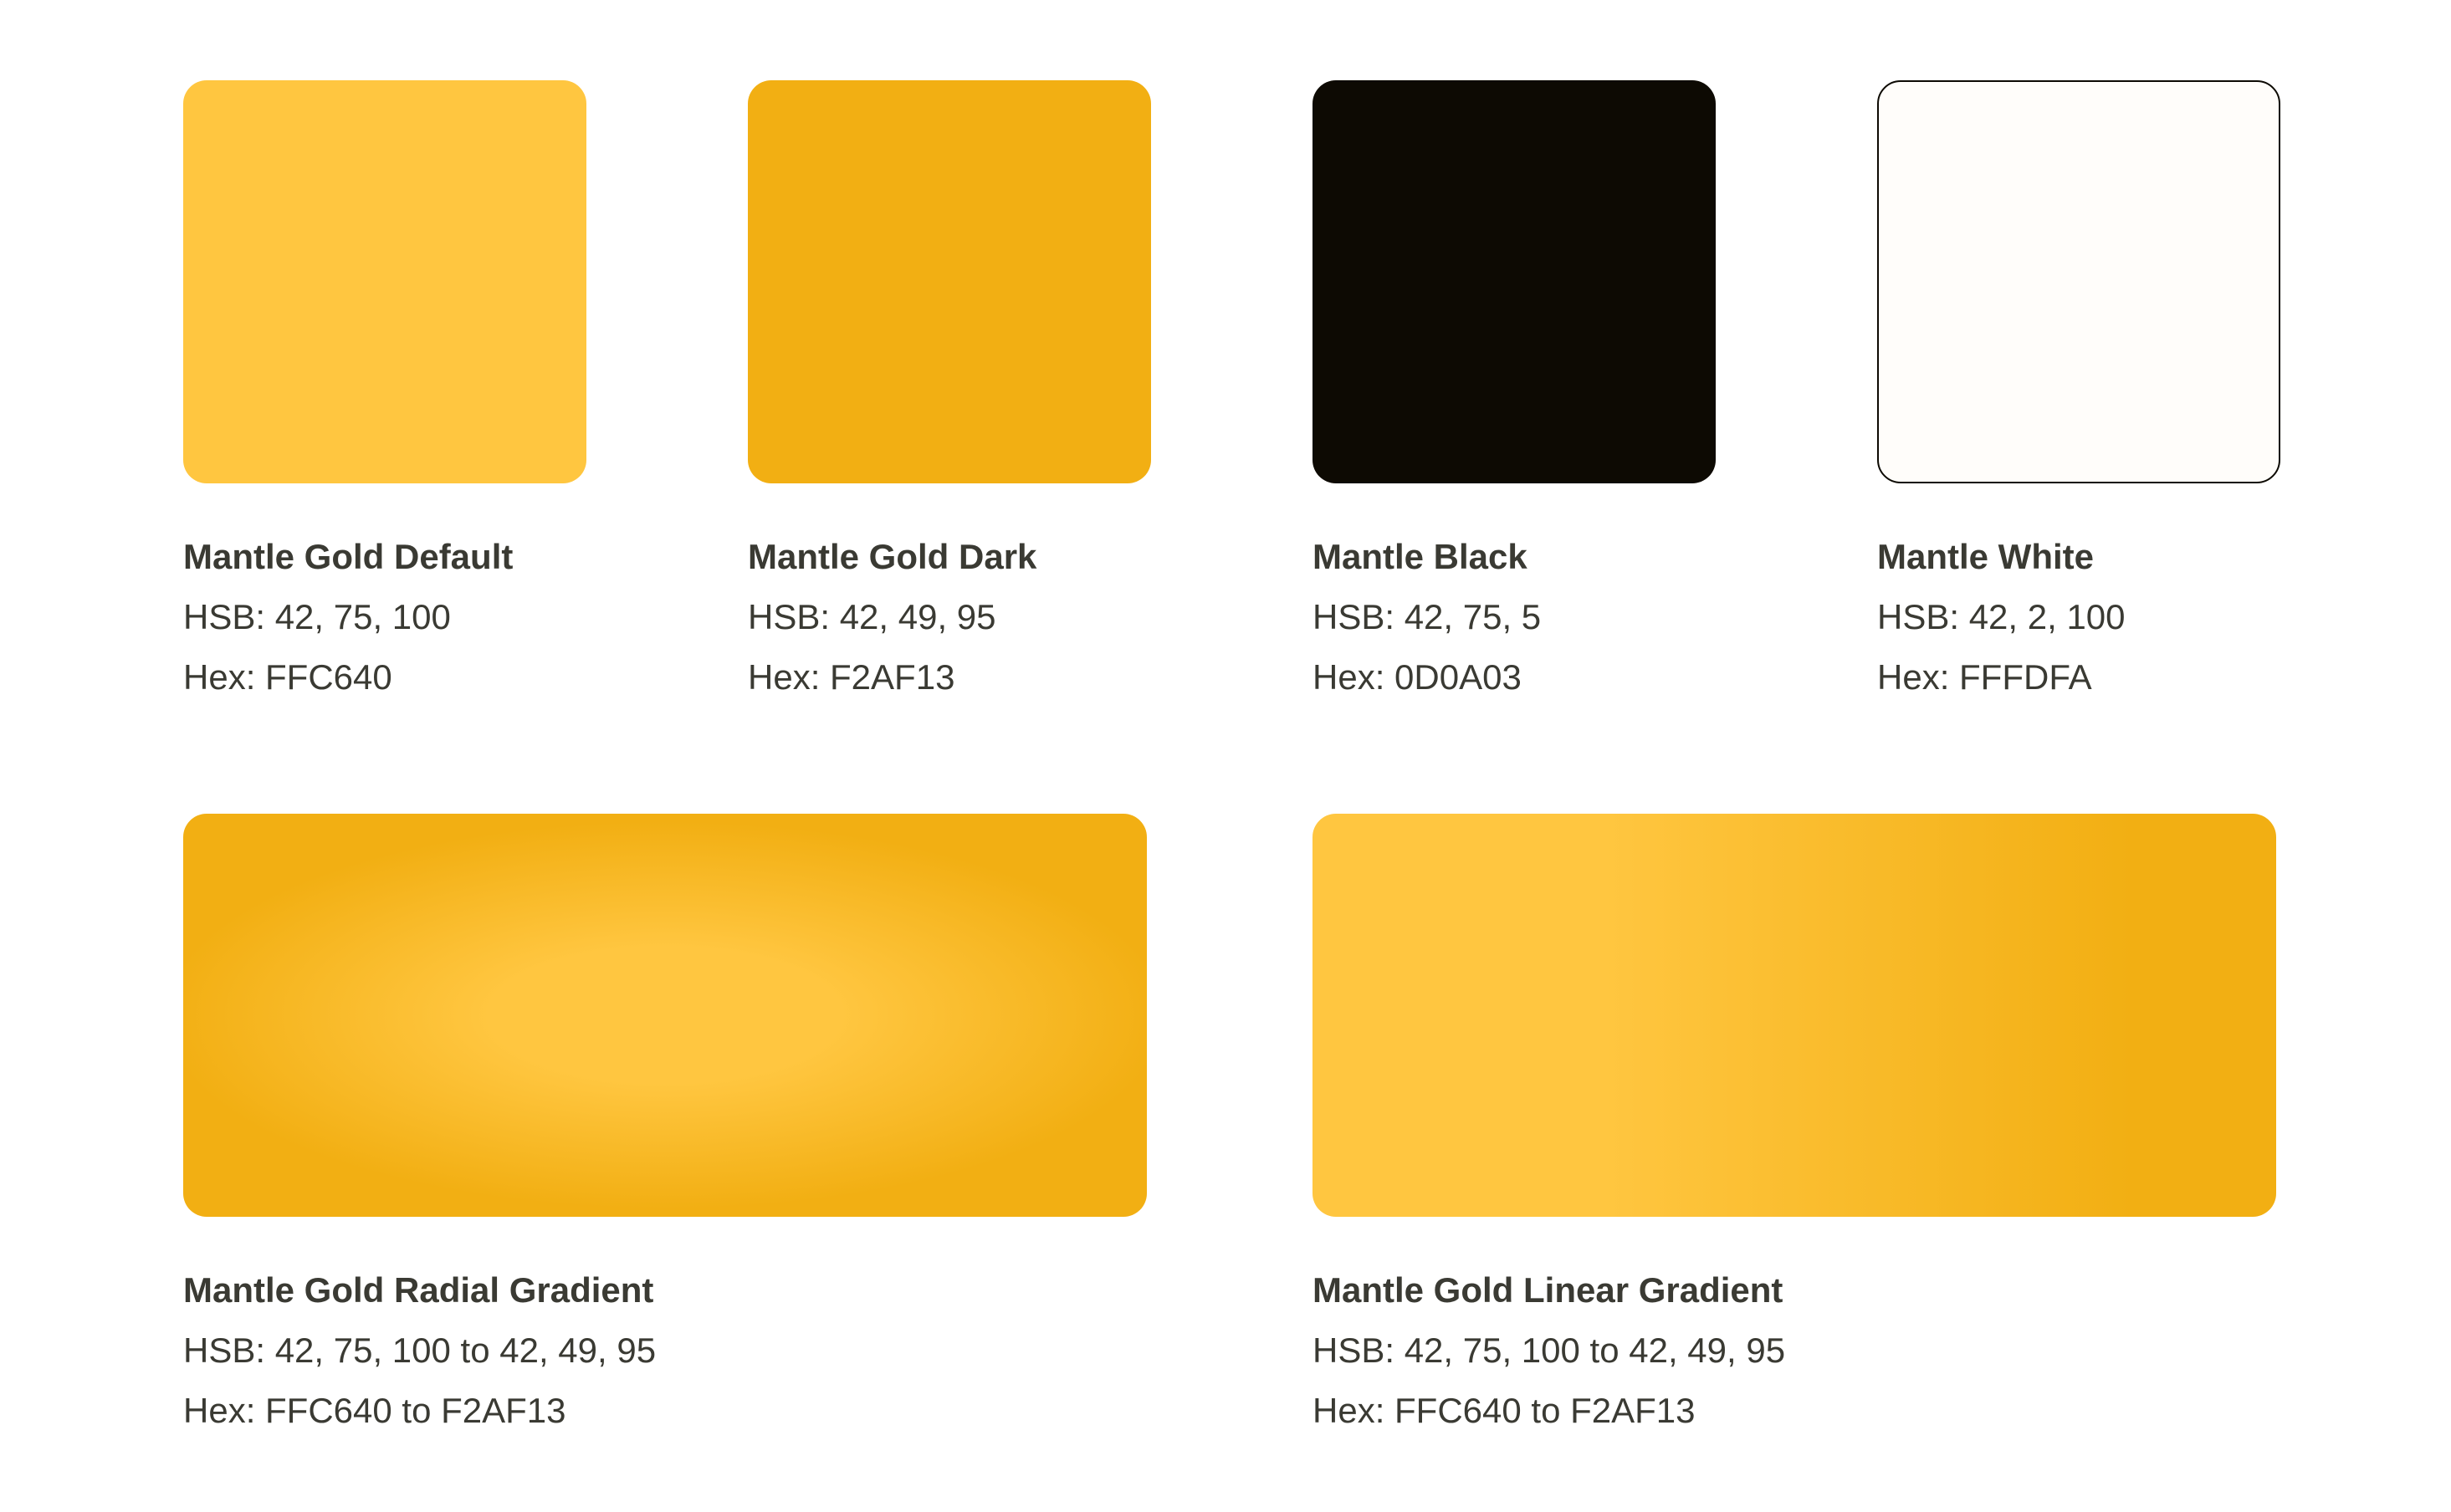  I want to click on color-swatch-black, so click(1514, 281).